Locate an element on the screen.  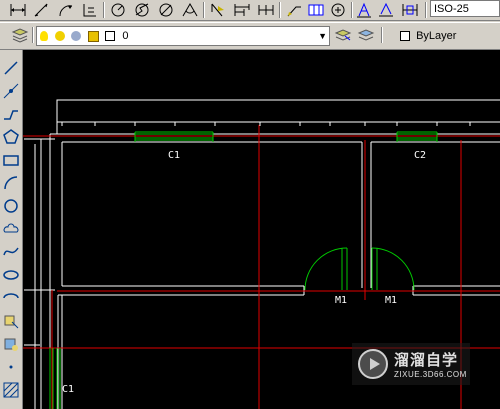
layer-previous-icon is located at coordinates (343, 35).